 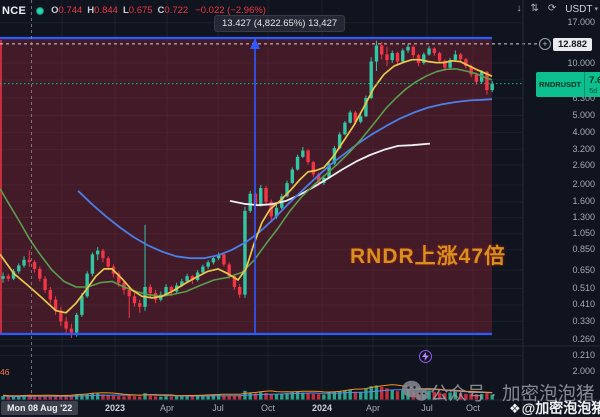 I want to click on time-axis-label: Jul, so click(x=218, y=408).